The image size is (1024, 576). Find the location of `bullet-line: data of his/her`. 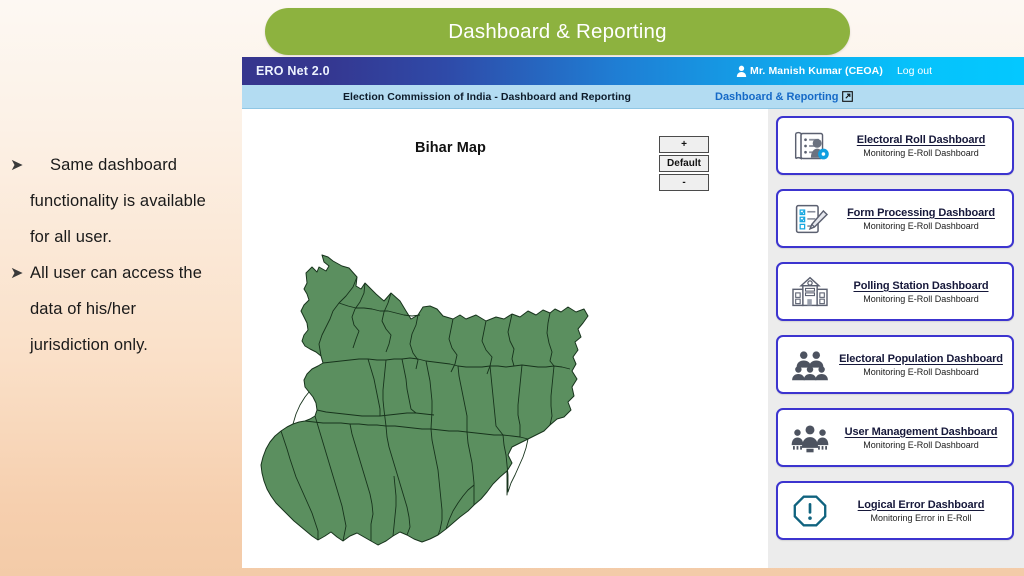

bullet-line: data of his/her is located at coordinates (83, 309).